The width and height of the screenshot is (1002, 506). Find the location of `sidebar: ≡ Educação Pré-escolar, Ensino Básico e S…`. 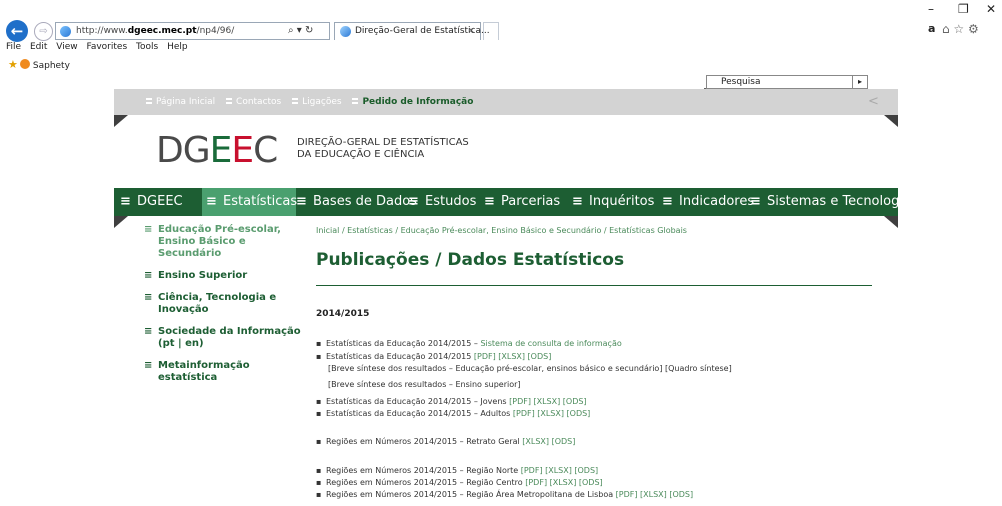

sidebar: ≡ Educação Pré-escolar, Ensino Básico e S… is located at coordinates (226, 309).